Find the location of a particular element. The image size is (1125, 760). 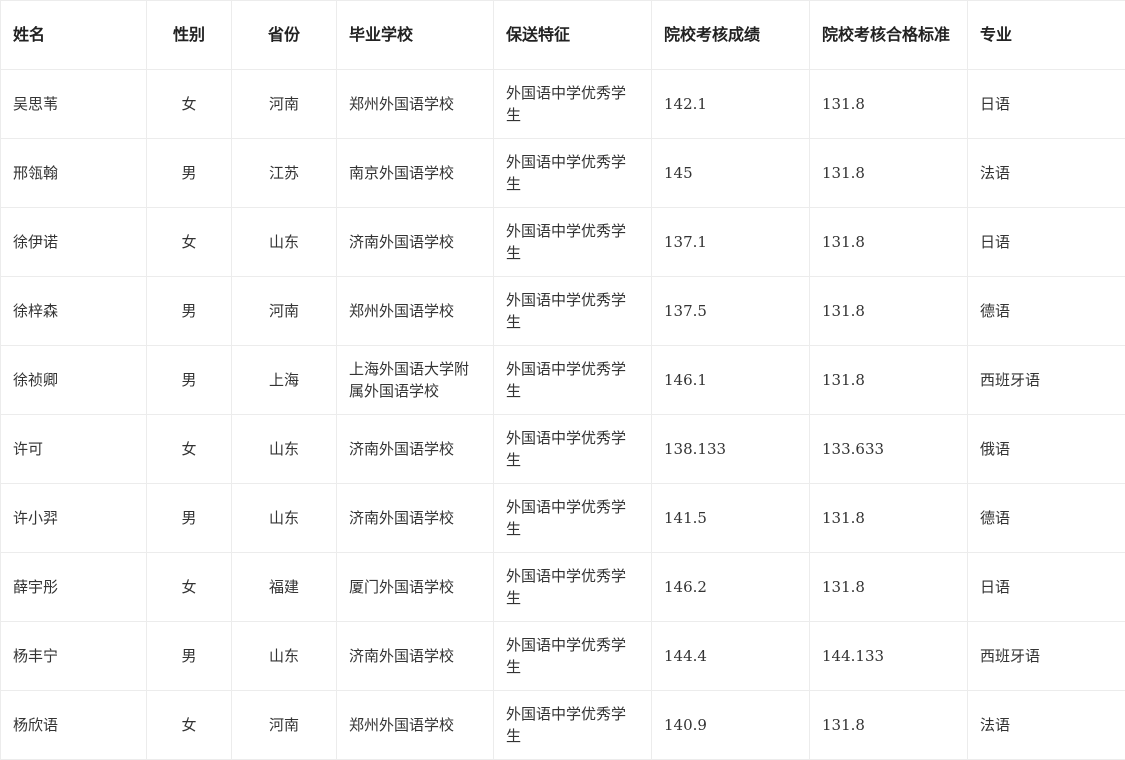

cell-name: 杨欣语 is located at coordinates (73, 725).